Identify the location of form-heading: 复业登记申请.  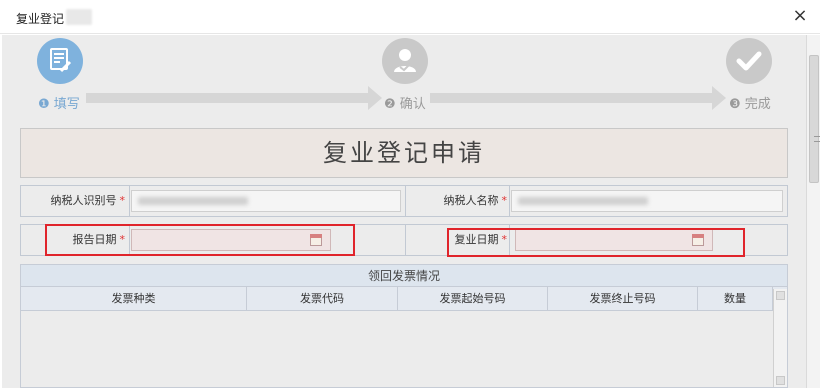
(404, 153).